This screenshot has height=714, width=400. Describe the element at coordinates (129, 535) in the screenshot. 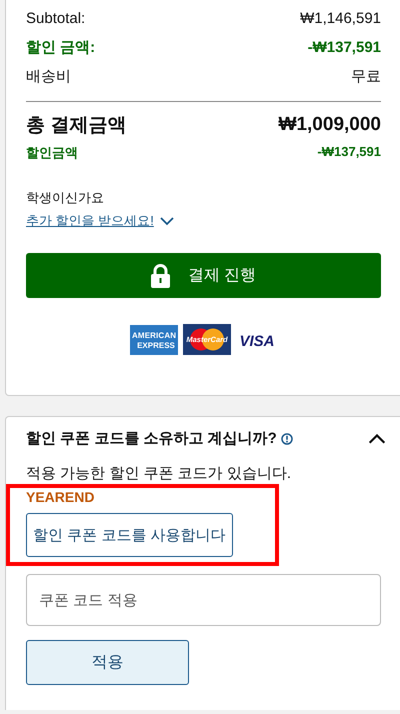

I see `use-coupon-button: 할인 쿠폰 코드를 사용합니다` at that location.